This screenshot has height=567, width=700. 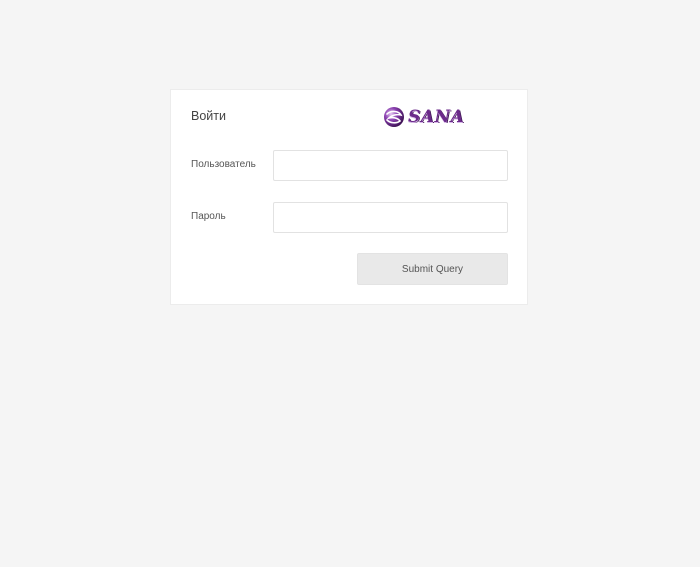 What do you see at coordinates (436, 117) in the screenshot?
I see `logo-text: SANA` at bounding box center [436, 117].